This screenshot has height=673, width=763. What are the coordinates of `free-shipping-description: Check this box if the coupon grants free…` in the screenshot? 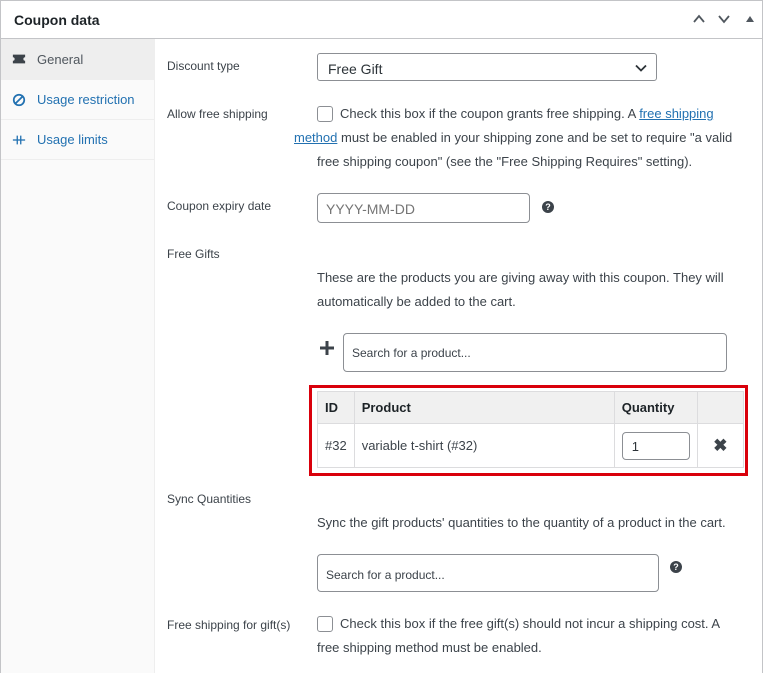 It's located at (515, 138).